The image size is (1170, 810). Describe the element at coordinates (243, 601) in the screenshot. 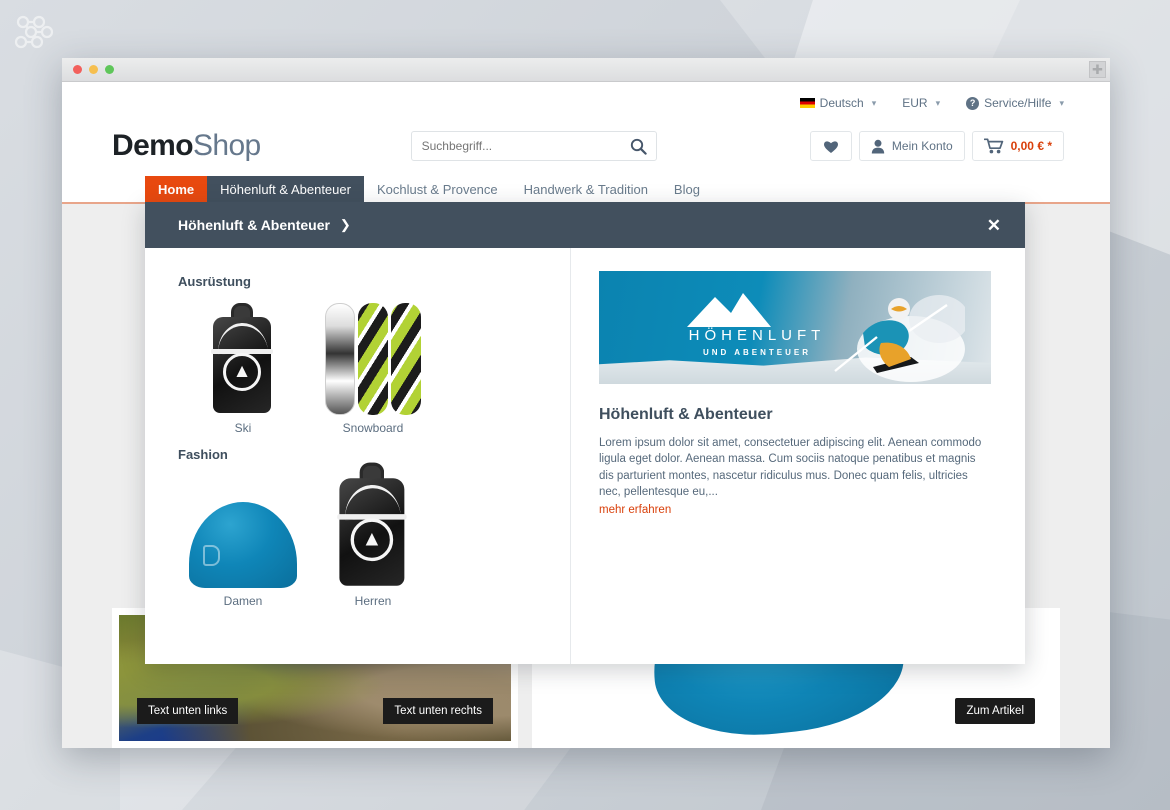

I see `category-label-damen: Damen` at that location.